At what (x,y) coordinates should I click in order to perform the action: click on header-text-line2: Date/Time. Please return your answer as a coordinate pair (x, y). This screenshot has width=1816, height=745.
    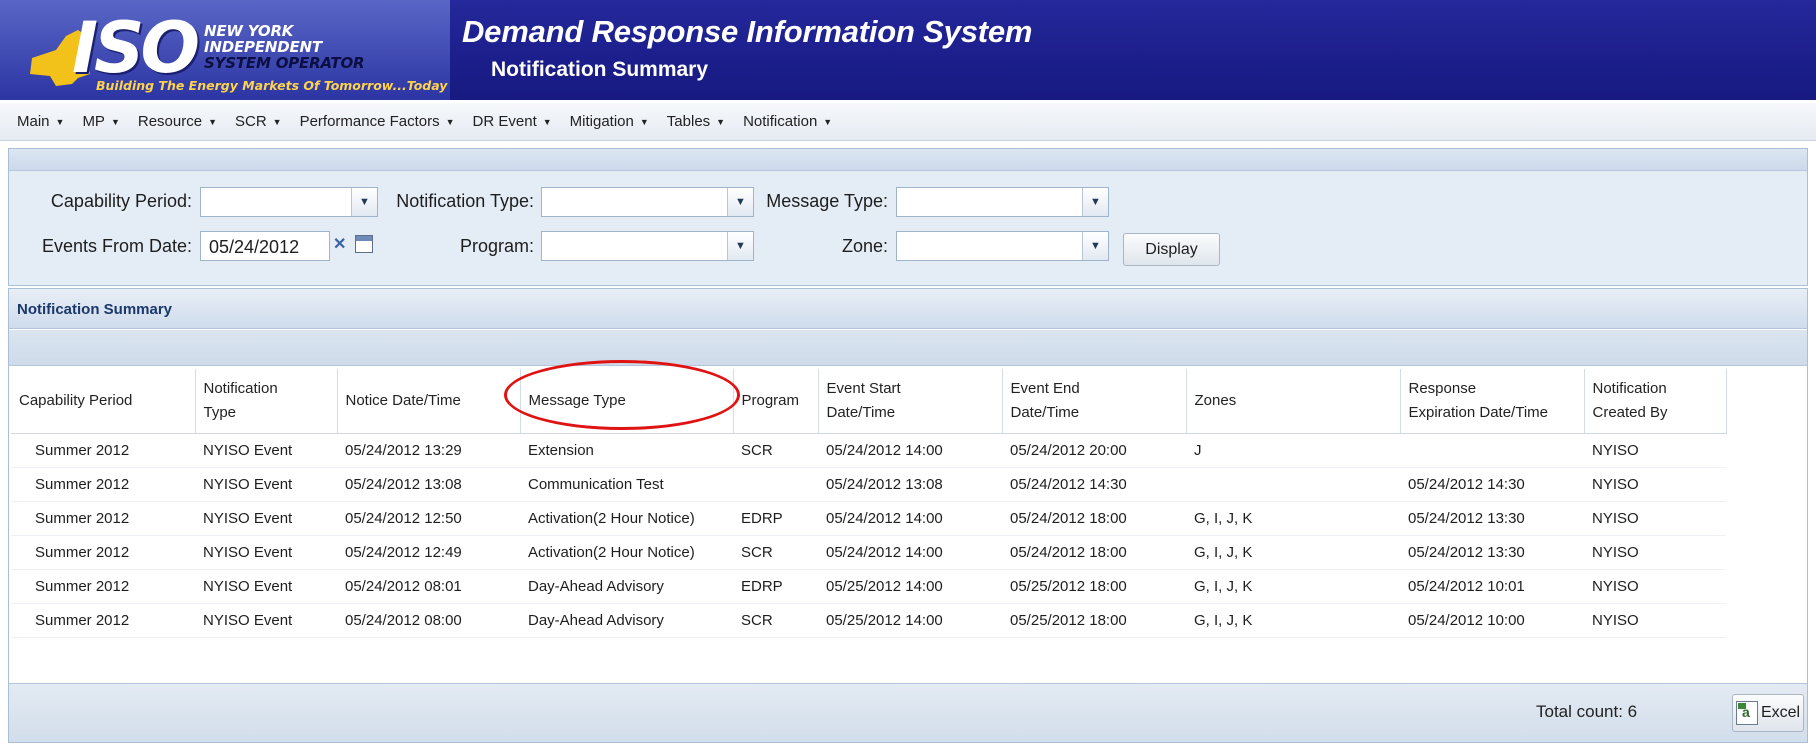
    Looking at the image, I should click on (1045, 412).